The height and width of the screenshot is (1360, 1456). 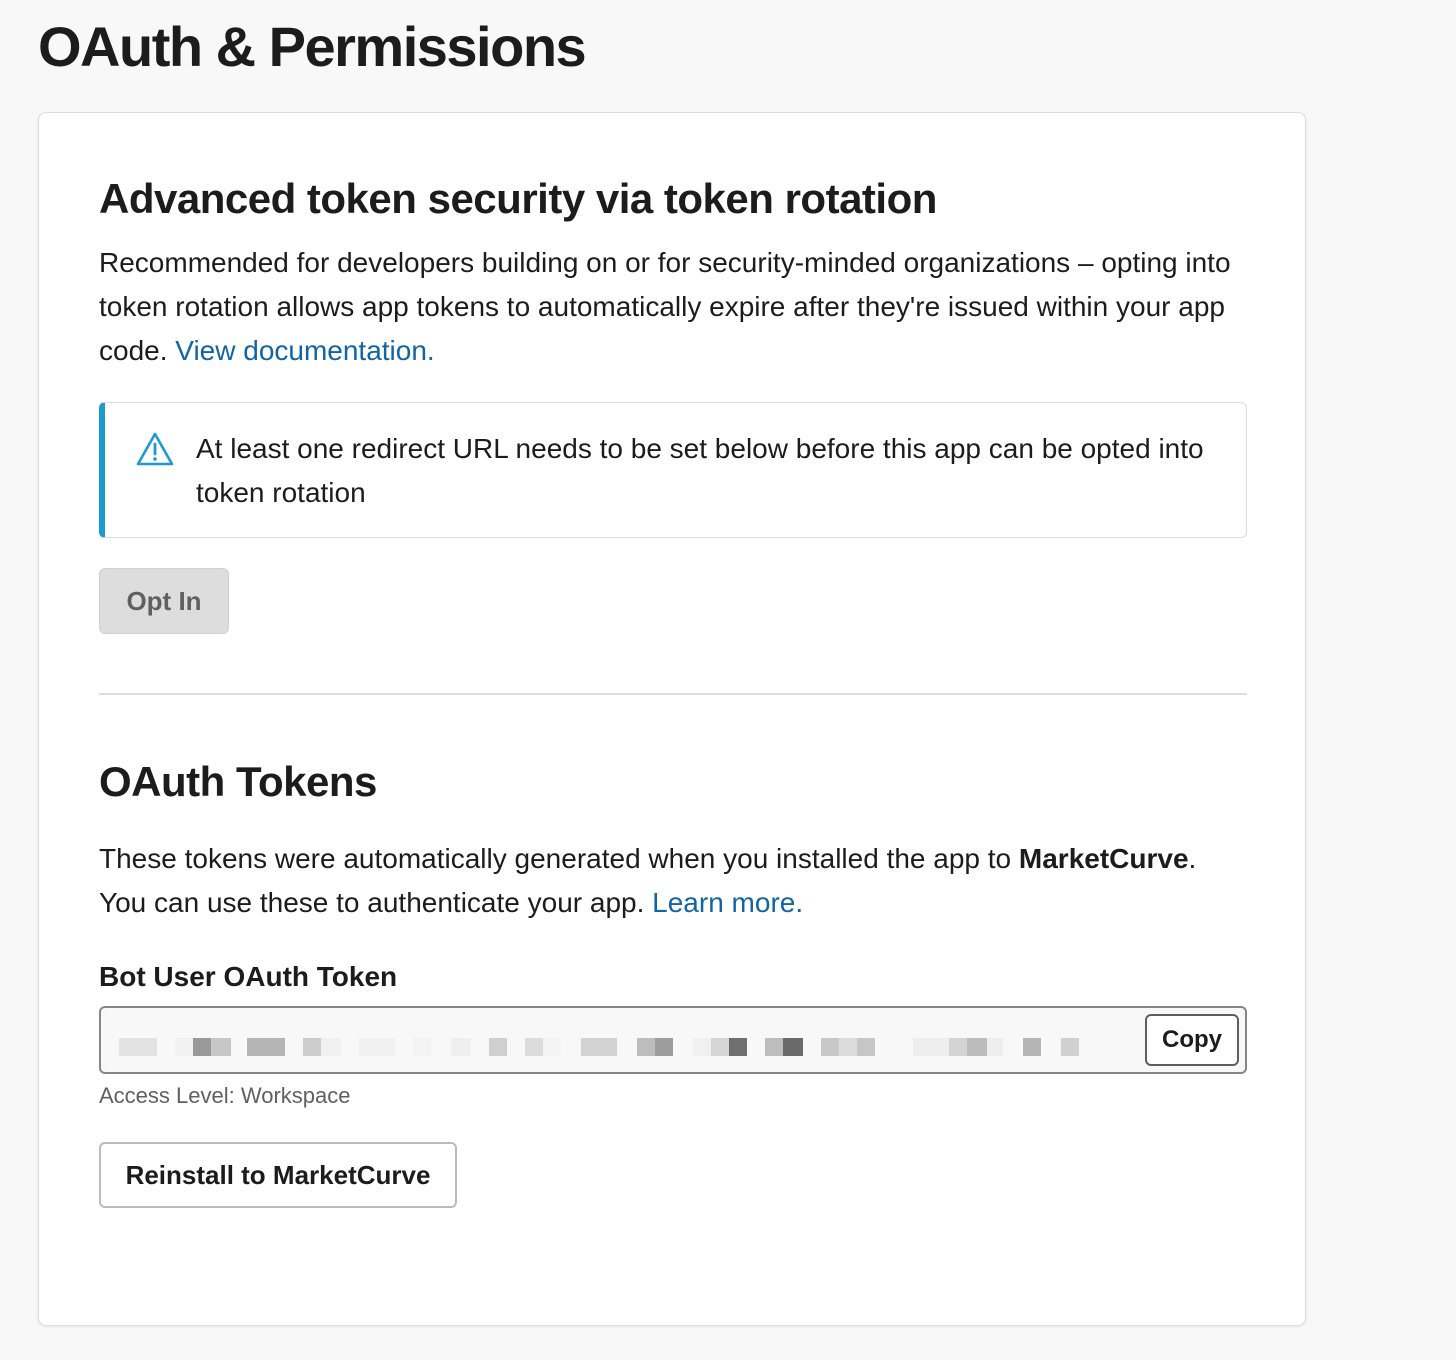 What do you see at coordinates (155, 449) in the screenshot?
I see `warning-triangle-icon` at bounding box center [155, 449].